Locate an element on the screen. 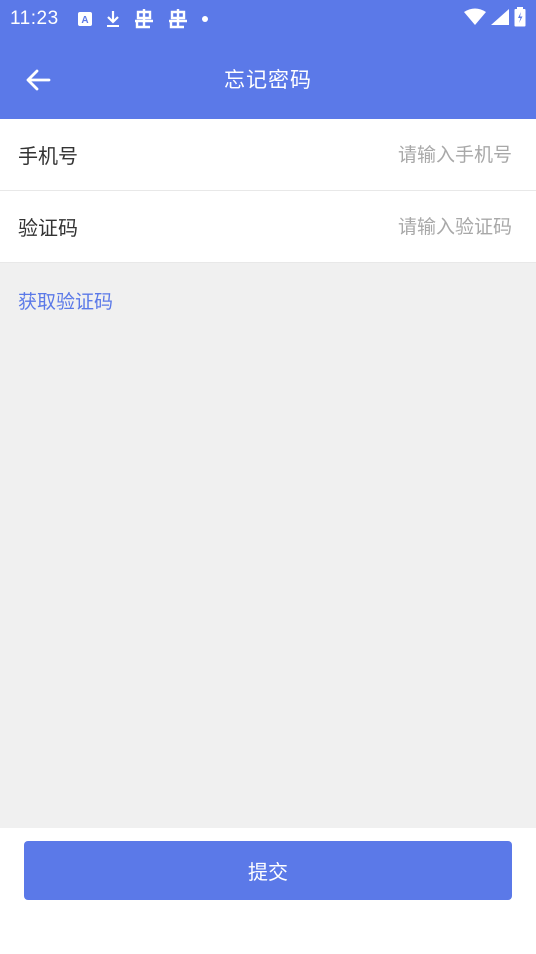 This screenshot has width=536, height=954. submit-button: 提交 is located at coordinates (268, 870).